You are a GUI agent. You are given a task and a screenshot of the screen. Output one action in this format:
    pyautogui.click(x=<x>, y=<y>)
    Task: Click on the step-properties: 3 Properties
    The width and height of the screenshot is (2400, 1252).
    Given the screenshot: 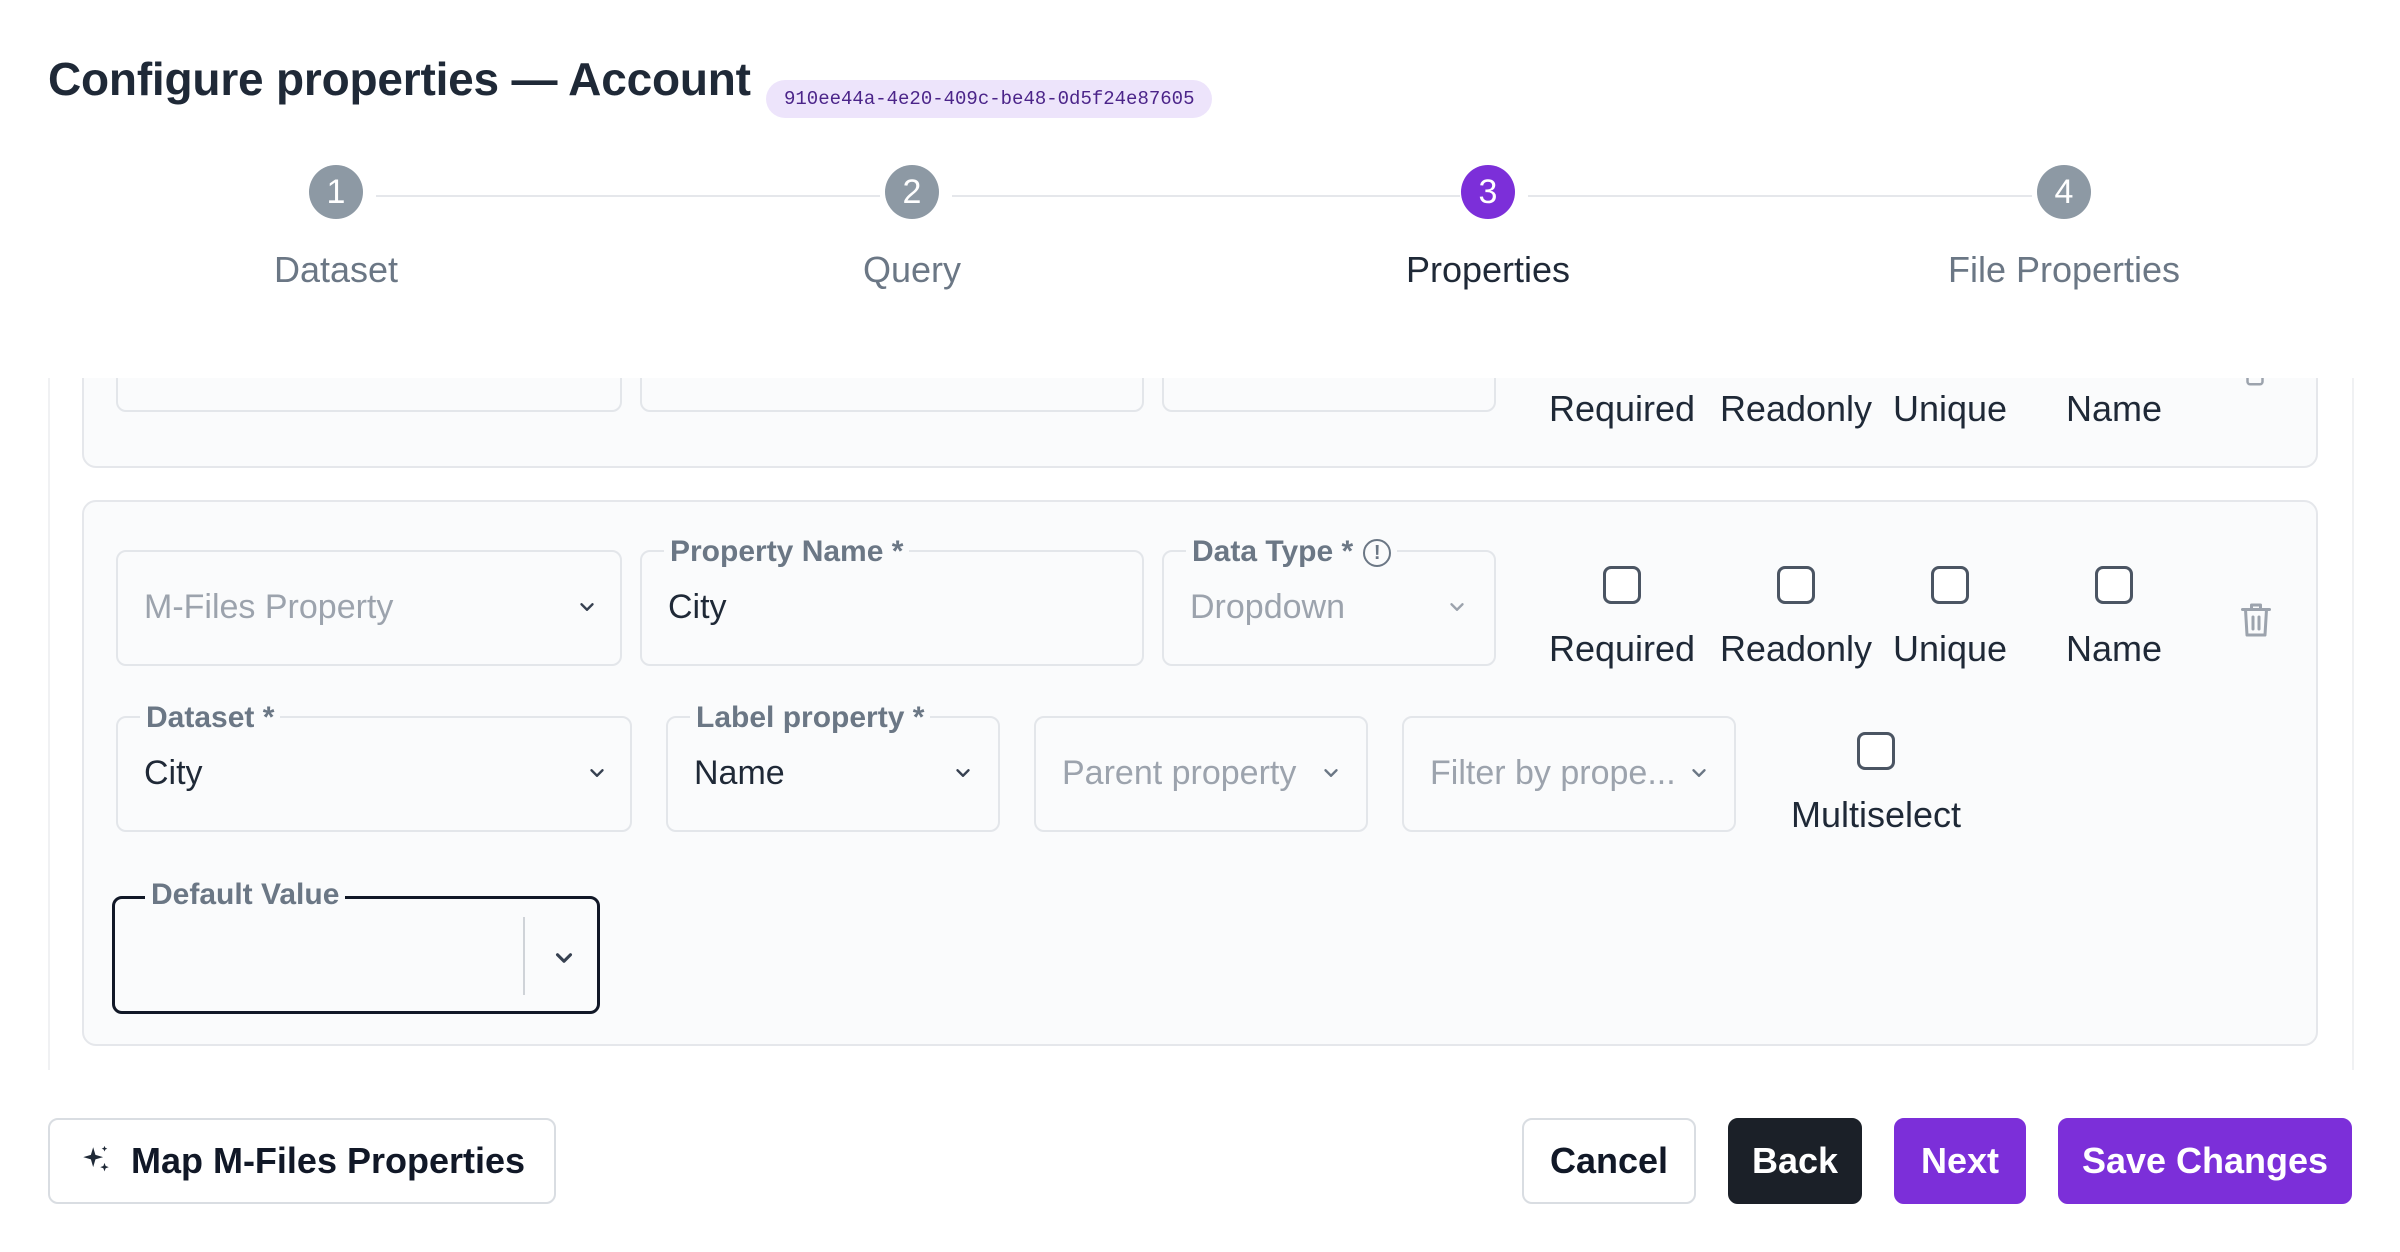 What is the action you would take?
    pyautogui.click(x=1488, y=228)
    